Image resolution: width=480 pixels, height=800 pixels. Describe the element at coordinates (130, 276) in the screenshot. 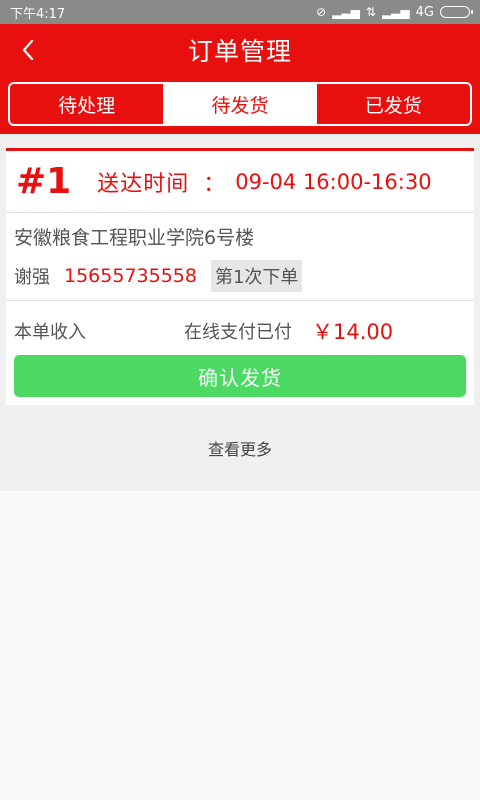

I see `customer-phone: 15655735558` at that location.